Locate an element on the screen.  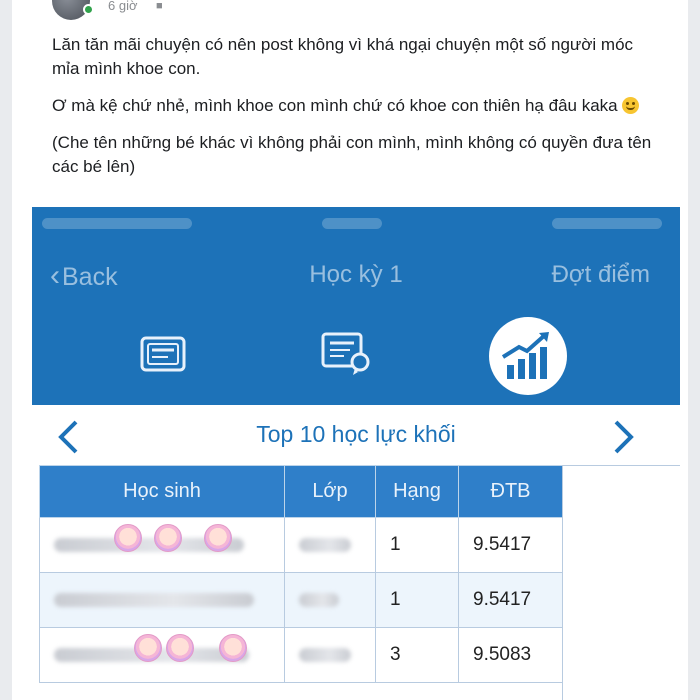
section-header: Top 10 học lực khối is located at coordinates (356, 435).